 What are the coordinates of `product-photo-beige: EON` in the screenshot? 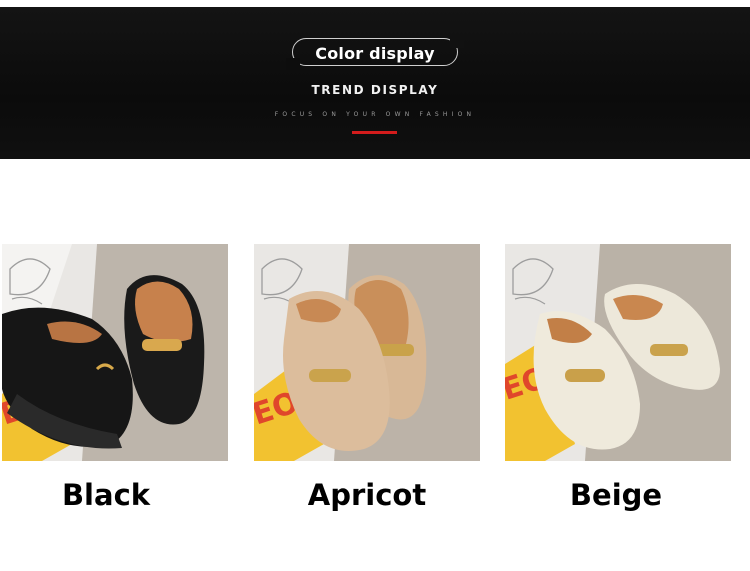 It's located at (618, 352).